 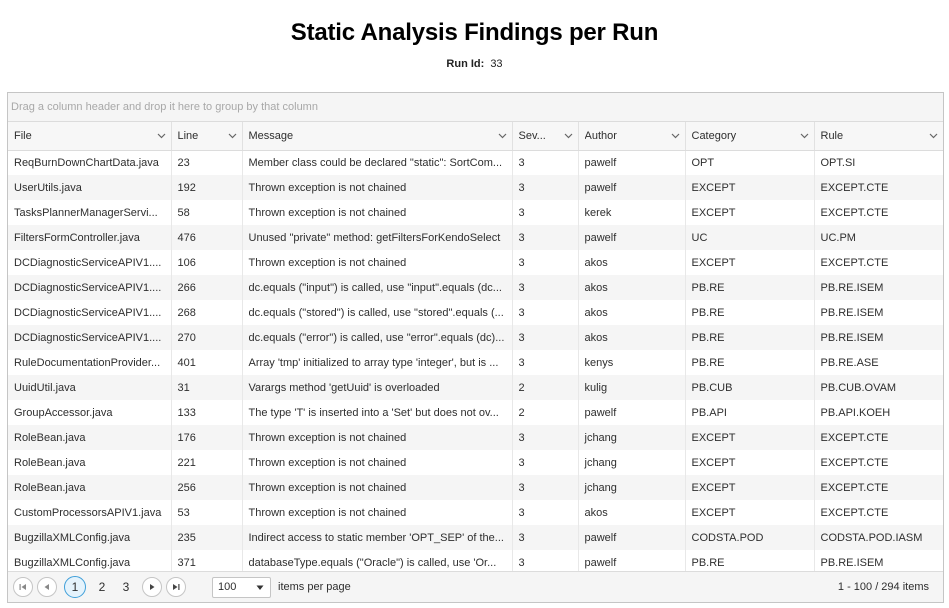 What do you see at coordinates (750, 412) in the screenshot?
I see `category-cell: PB.API` at bounding box center [750, 412].